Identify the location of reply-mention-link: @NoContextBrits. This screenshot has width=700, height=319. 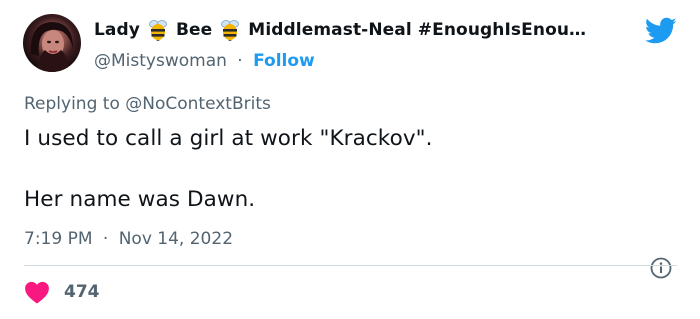
(198, 104).